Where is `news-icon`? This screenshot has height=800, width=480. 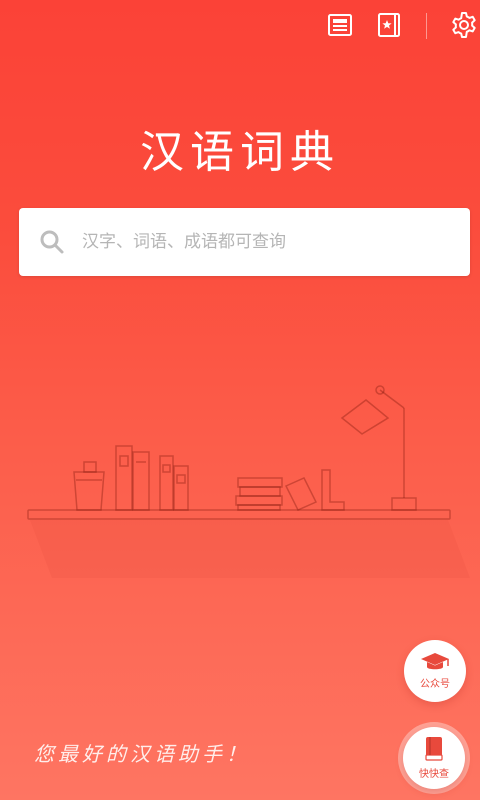 news-icon is located at coordinates (340, 27).